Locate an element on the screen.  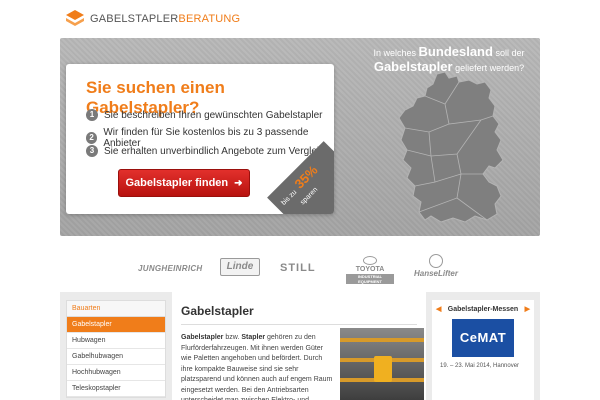
toyota-logo-icon is located at coordinates (370, 260).